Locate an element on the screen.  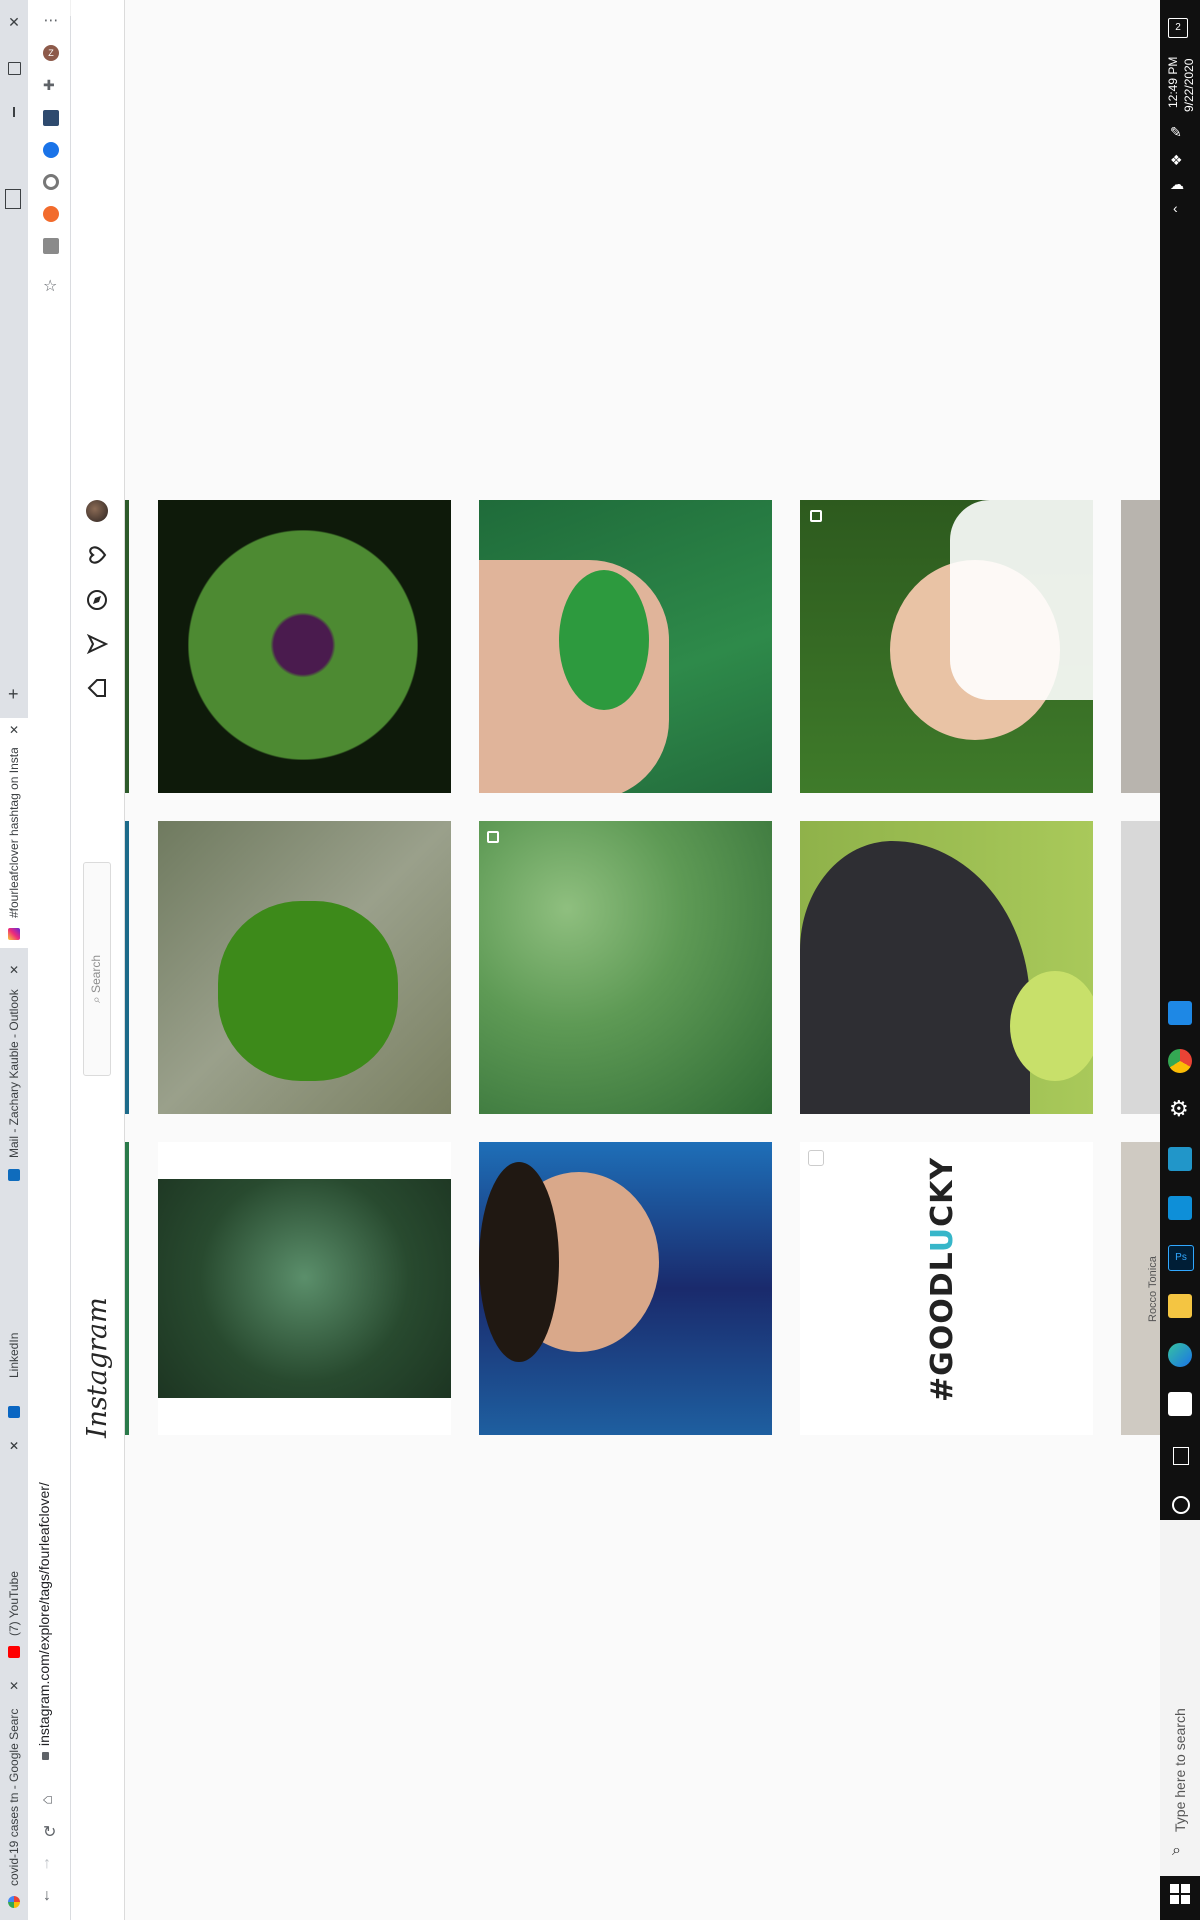
search-input: ⌕ Search is located at coordinates (97, 969).